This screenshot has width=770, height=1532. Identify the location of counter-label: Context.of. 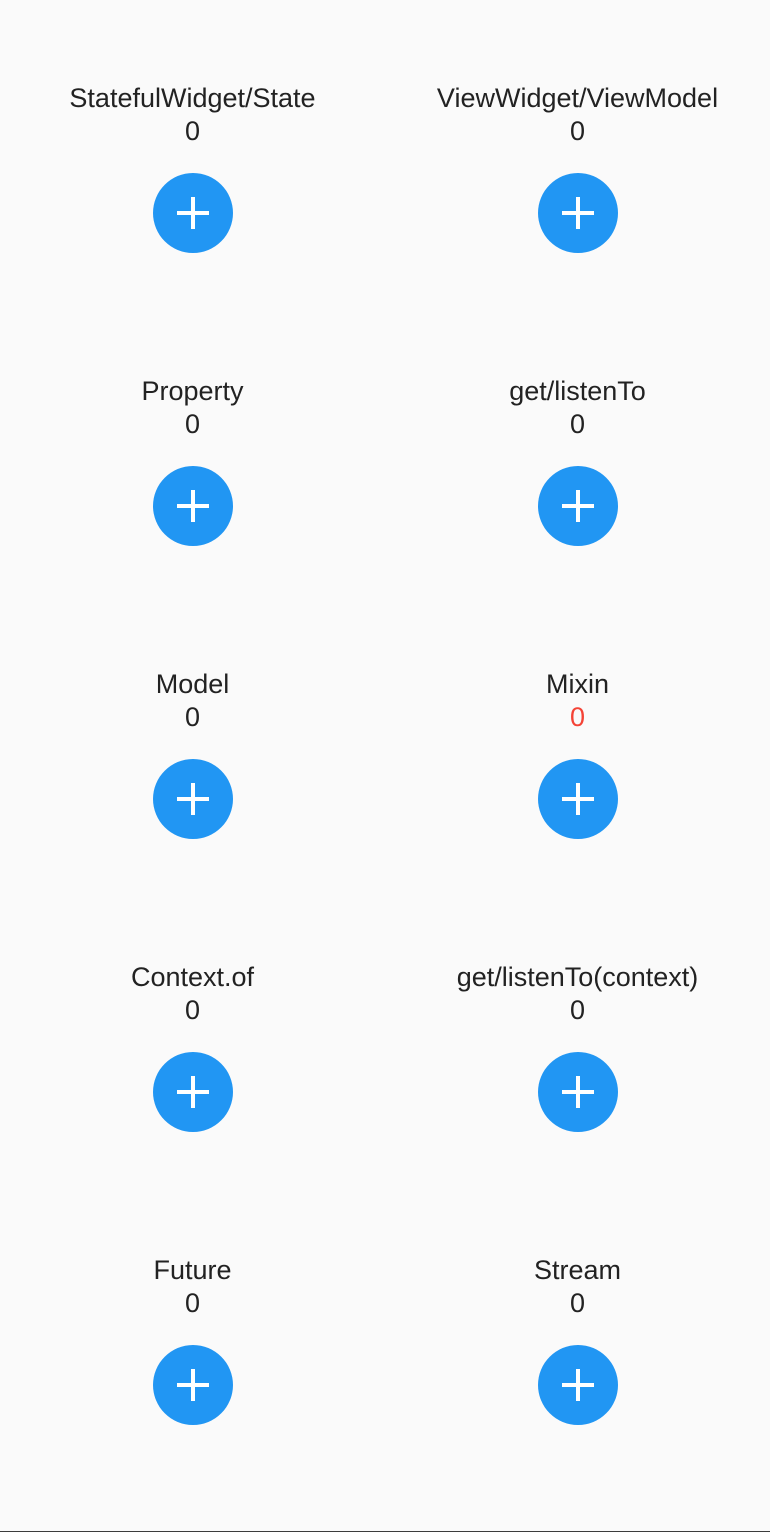
(192, 977).